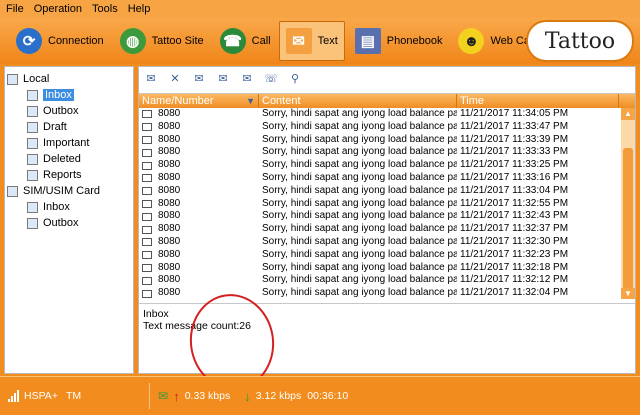  What do you see at coordinates (69, 191) in the screenshot?
I see `tree-sim: SIM/USIM Card` at bounding box center [69, 191].